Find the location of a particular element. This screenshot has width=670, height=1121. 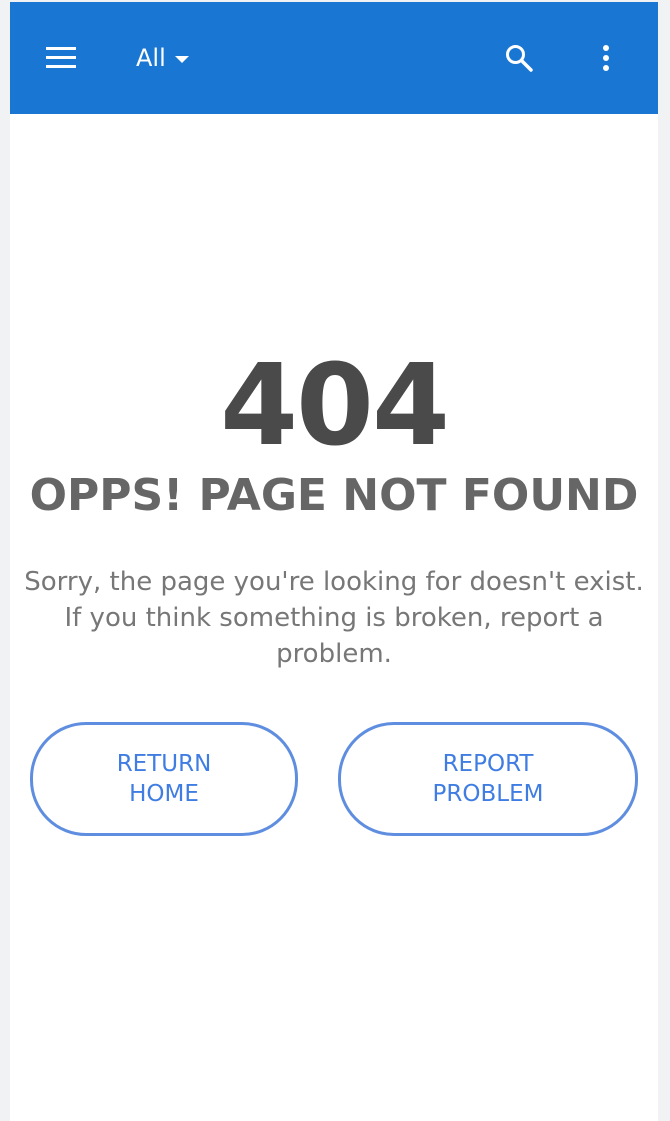

app-bar: All is located at coordinates (334, 58).